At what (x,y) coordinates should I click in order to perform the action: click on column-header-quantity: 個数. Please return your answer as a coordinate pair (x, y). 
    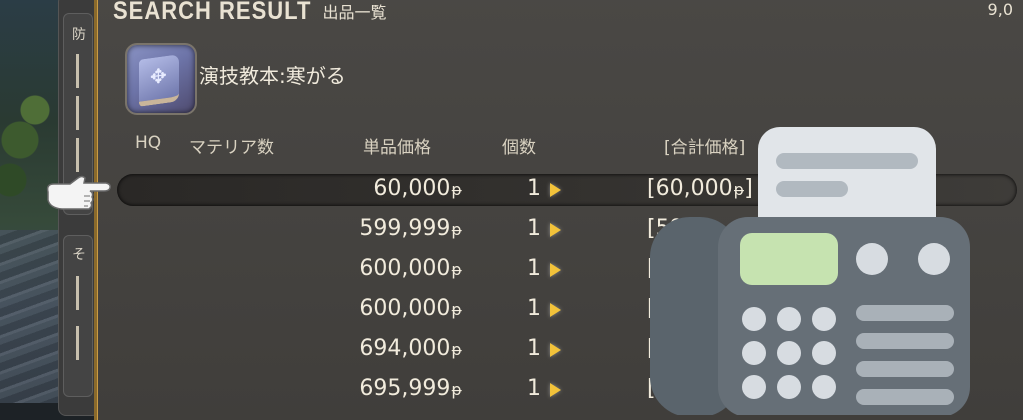
    Looking at the image, I should click on (519, 145).